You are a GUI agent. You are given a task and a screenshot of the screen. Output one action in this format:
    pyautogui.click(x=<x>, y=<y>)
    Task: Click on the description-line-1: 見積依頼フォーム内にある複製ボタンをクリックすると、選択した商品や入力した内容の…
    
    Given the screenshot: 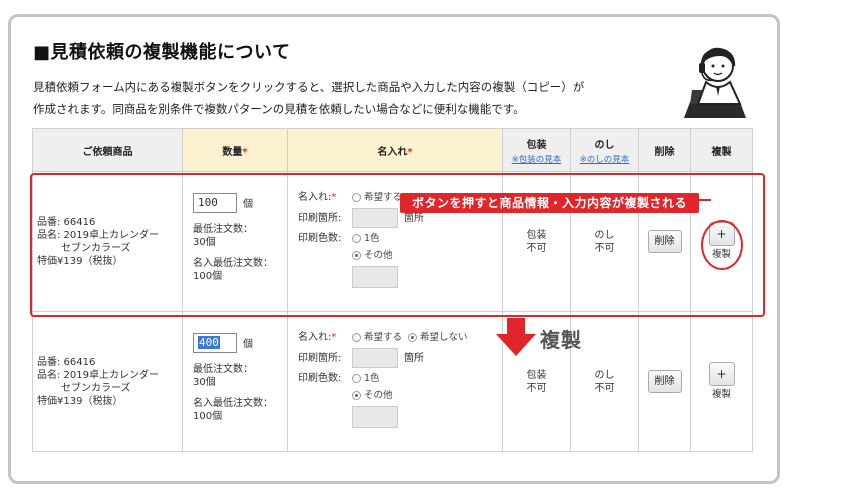 What is the action you would take?
    pyautogui.click(x=309, y=87)
    